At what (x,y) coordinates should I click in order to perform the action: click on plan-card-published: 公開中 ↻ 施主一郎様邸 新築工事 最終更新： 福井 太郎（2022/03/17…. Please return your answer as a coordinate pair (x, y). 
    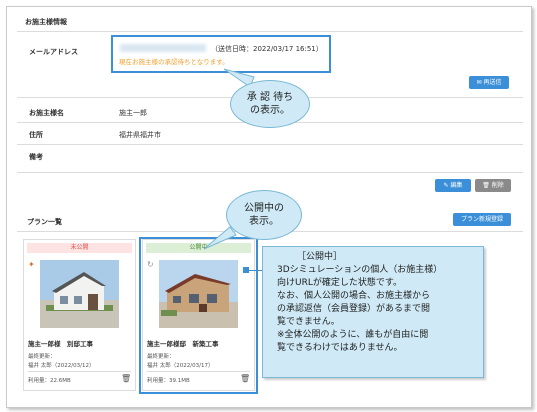
    Looking at the image, I should click on (198, 315).